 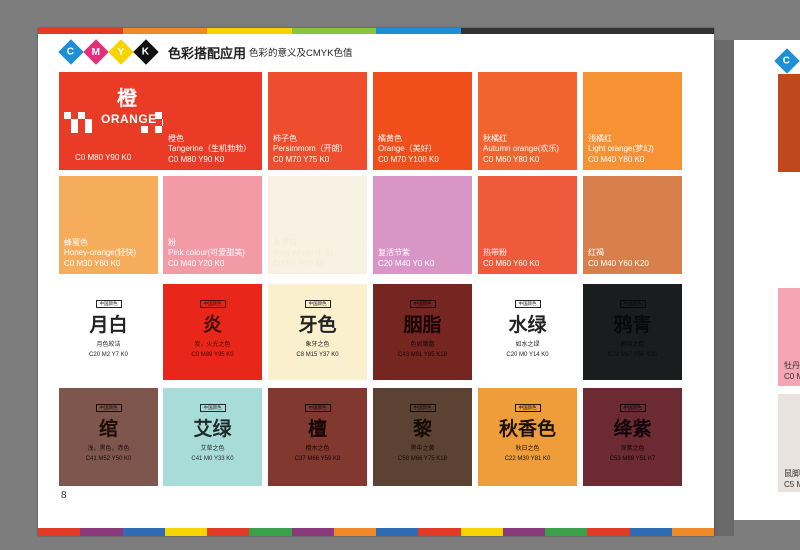 What do you see at coordinates (422, 121) in the screenshot?
I see `swatch-orange: 橘黄色 Orange（美好） C0 M70 Y100 K0` at bounding box center [422, 121].